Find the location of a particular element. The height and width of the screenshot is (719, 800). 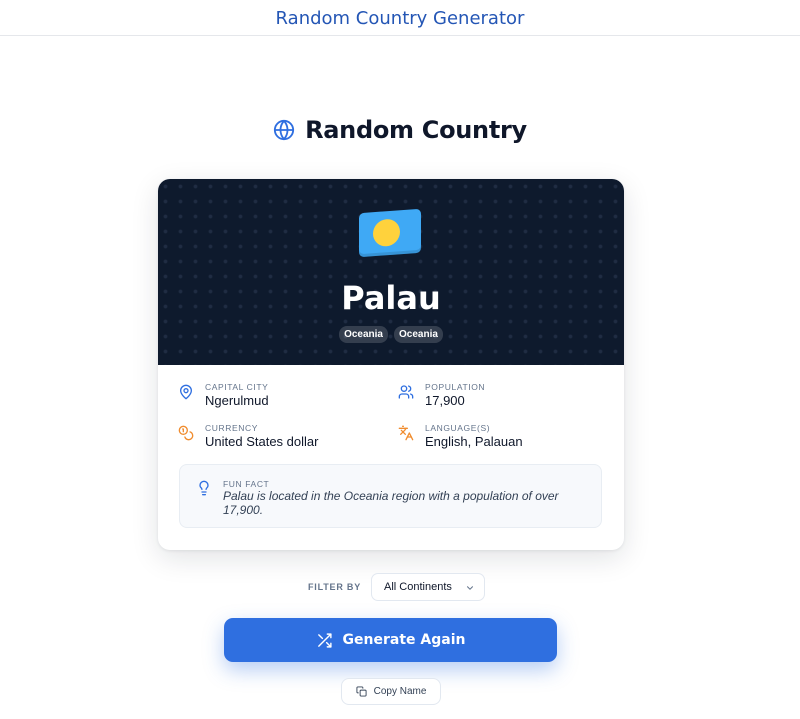

continent-select: All Continents is located at coordinates (428, 587).